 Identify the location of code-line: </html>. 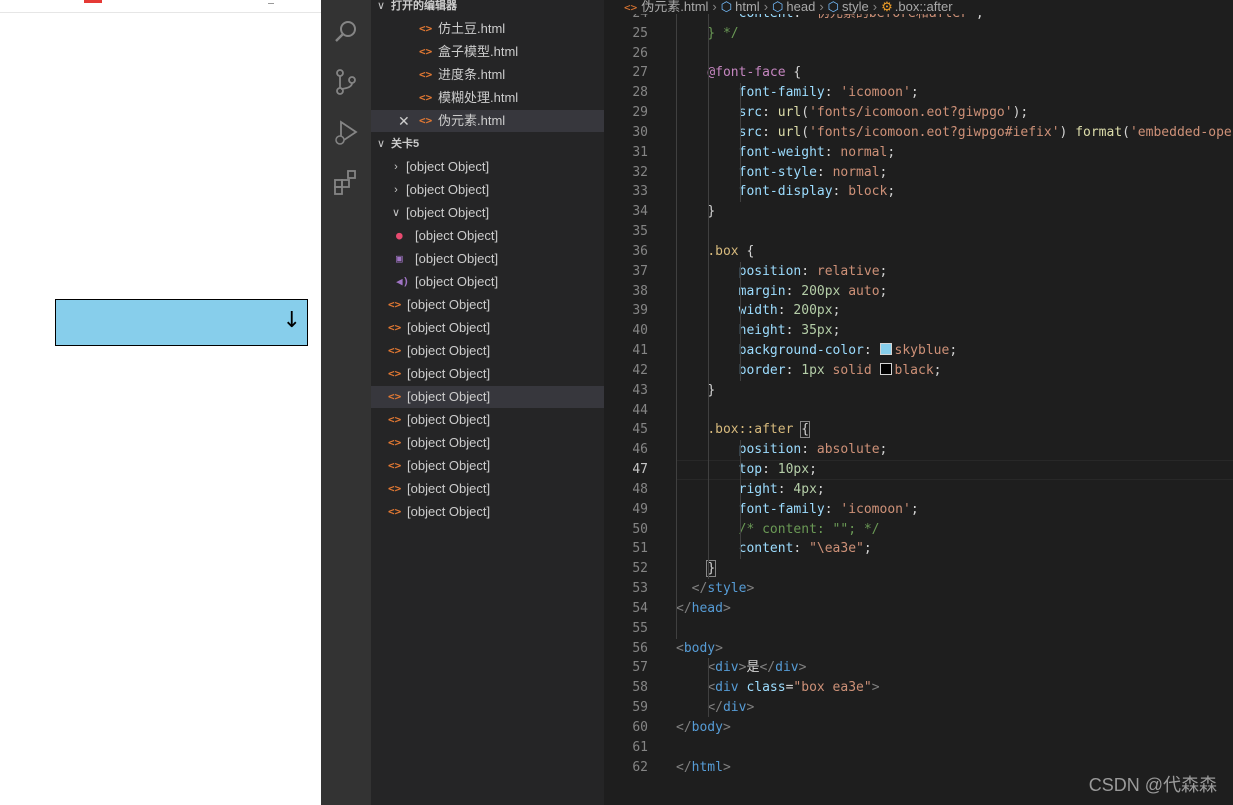
(703, 768).